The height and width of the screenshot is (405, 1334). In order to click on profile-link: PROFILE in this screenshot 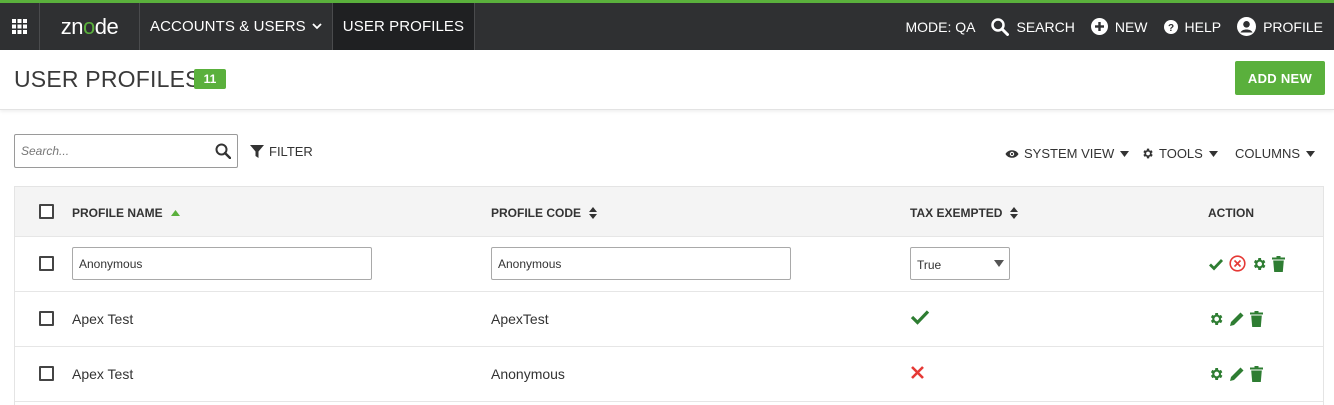, I will do `click(1280, 26)`.